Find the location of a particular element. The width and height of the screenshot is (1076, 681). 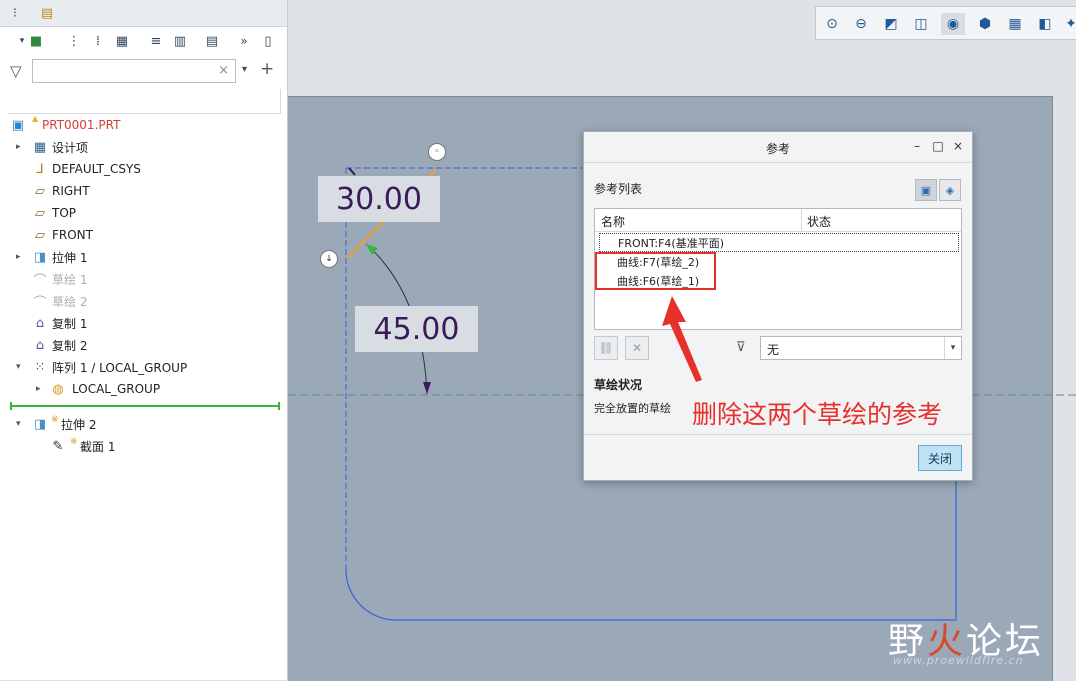

column-divider is located at coordinates (801, 220).